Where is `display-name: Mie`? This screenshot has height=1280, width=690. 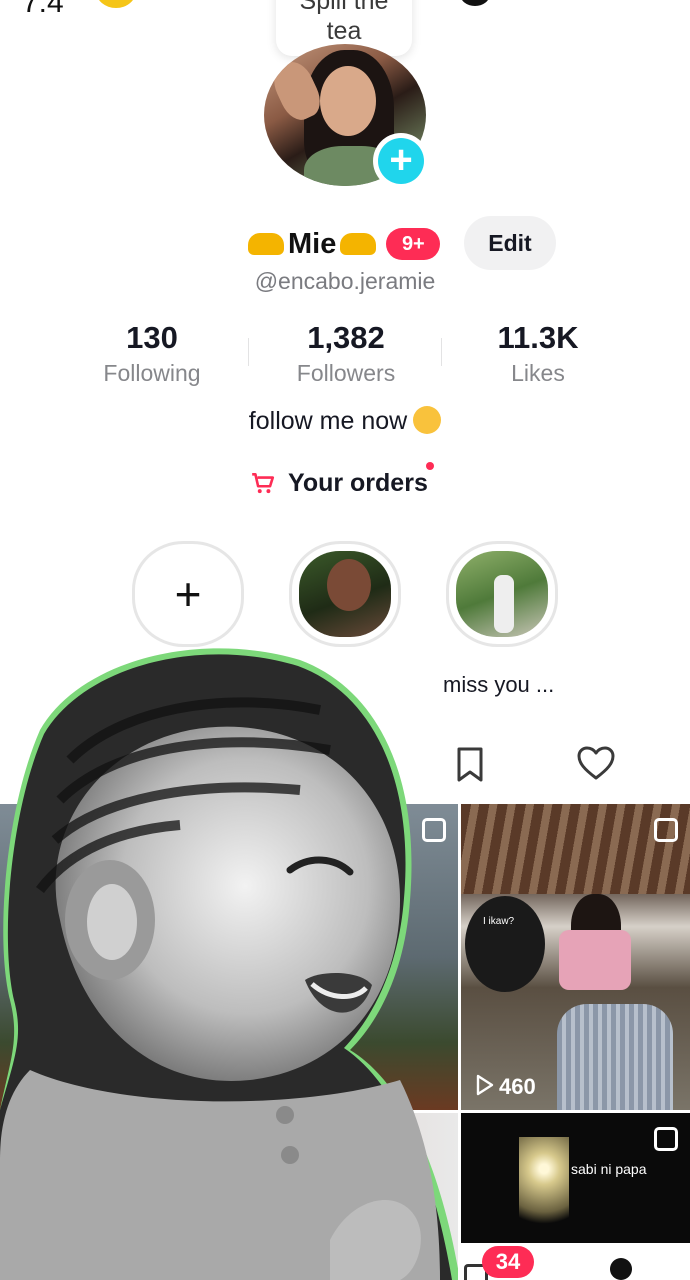 display-name: Mie is located at coordinates (312, 243).